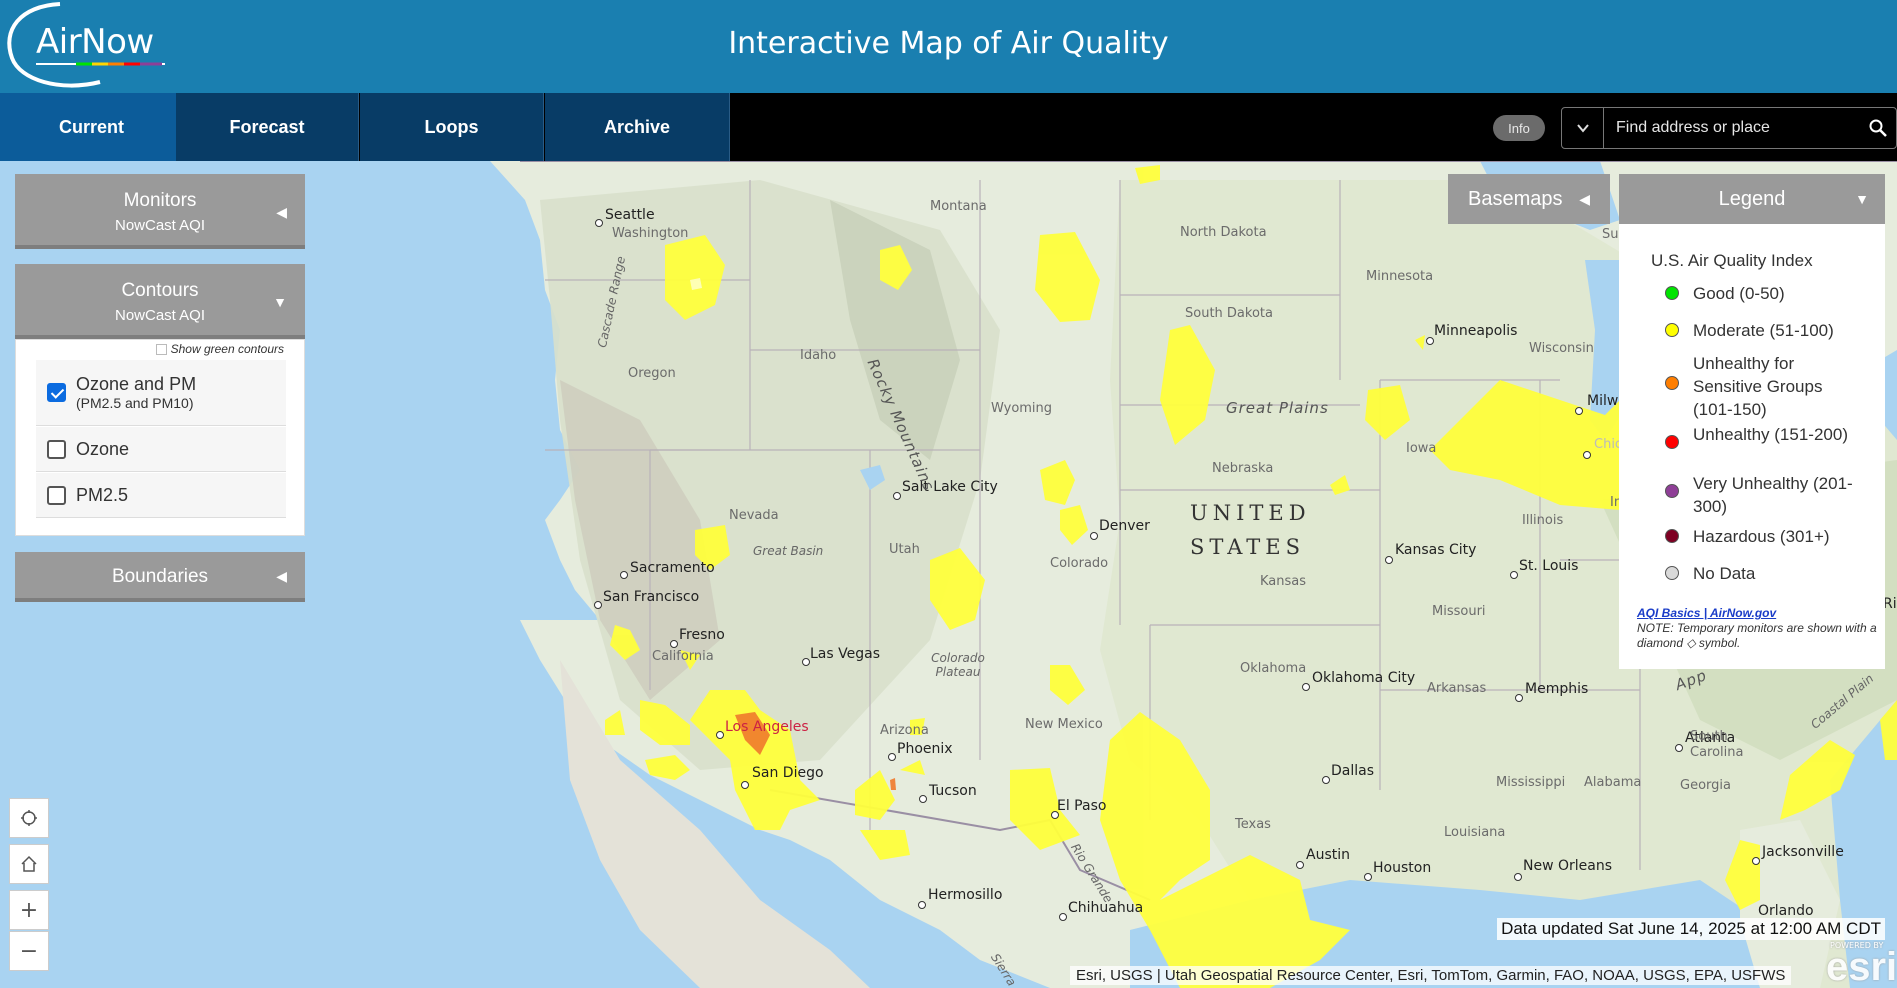 The image size is (1897, 988). What do you see at coordinates (948, 43) in the screenshot?
I see `page-title: Interactive Map of Air Quality` at bounding box center [948, 43].